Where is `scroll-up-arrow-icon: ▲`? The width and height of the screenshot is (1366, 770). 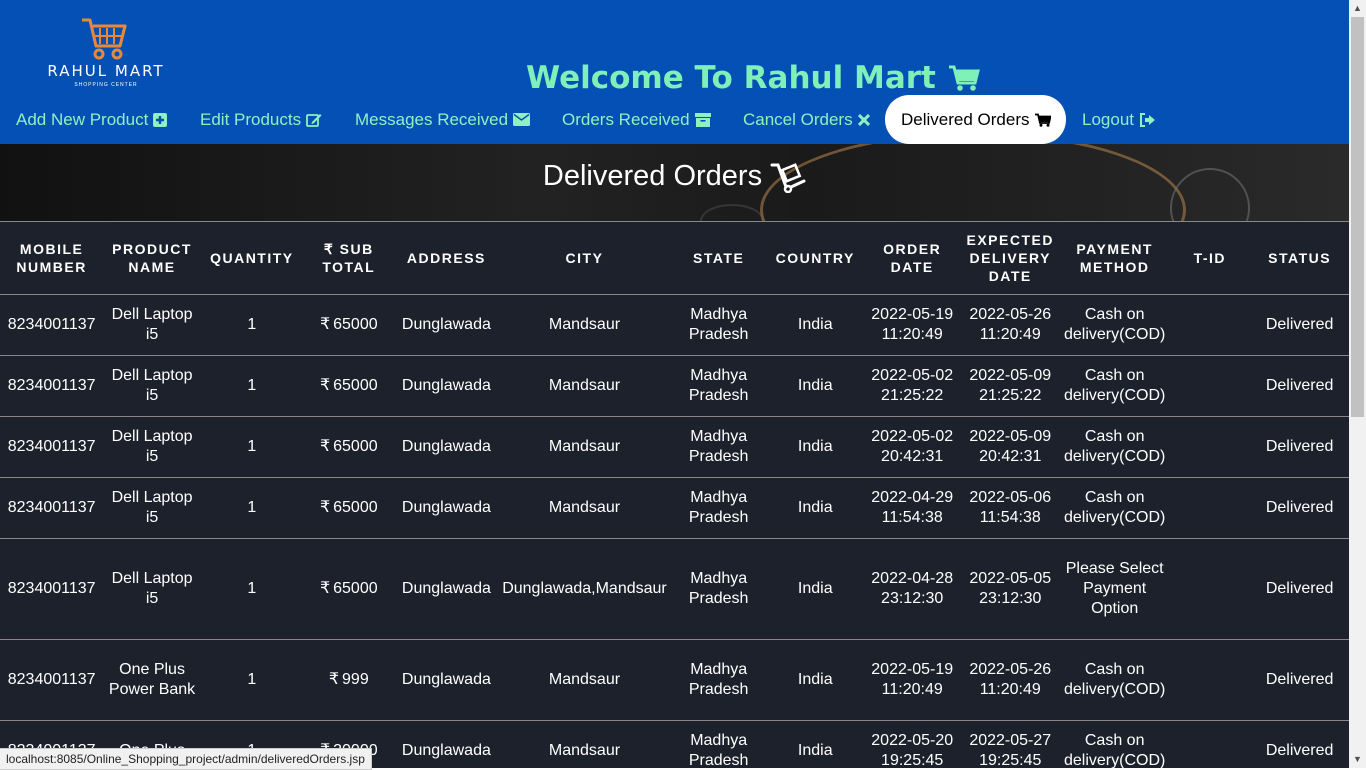
scroll-up-arrow-icon: ▲ is located at coordinates (1357, 8).